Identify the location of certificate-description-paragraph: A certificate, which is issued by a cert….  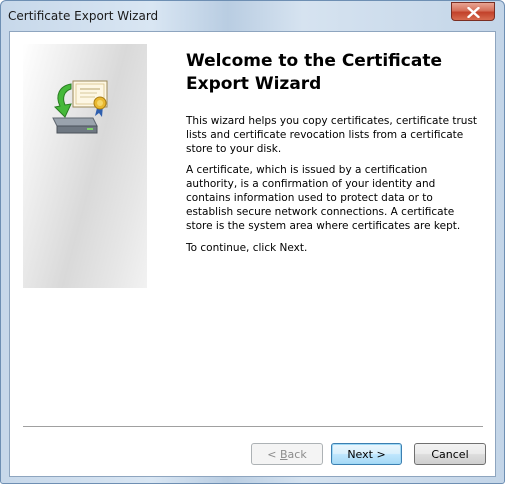
(323, 198).